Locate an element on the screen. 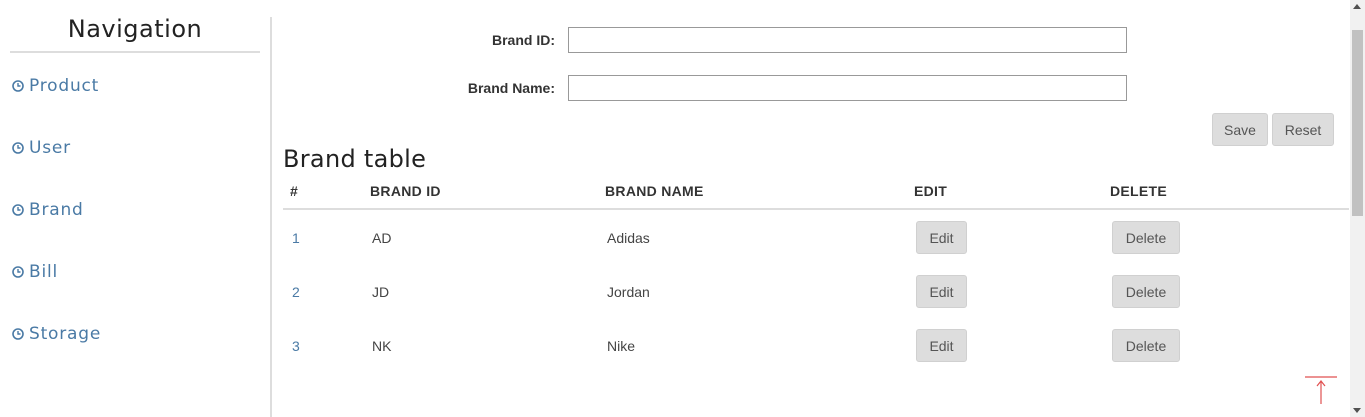 This screenshot has width=1365, height=417. sidebar-item-label: Storage is located at coordinates (65, 334).